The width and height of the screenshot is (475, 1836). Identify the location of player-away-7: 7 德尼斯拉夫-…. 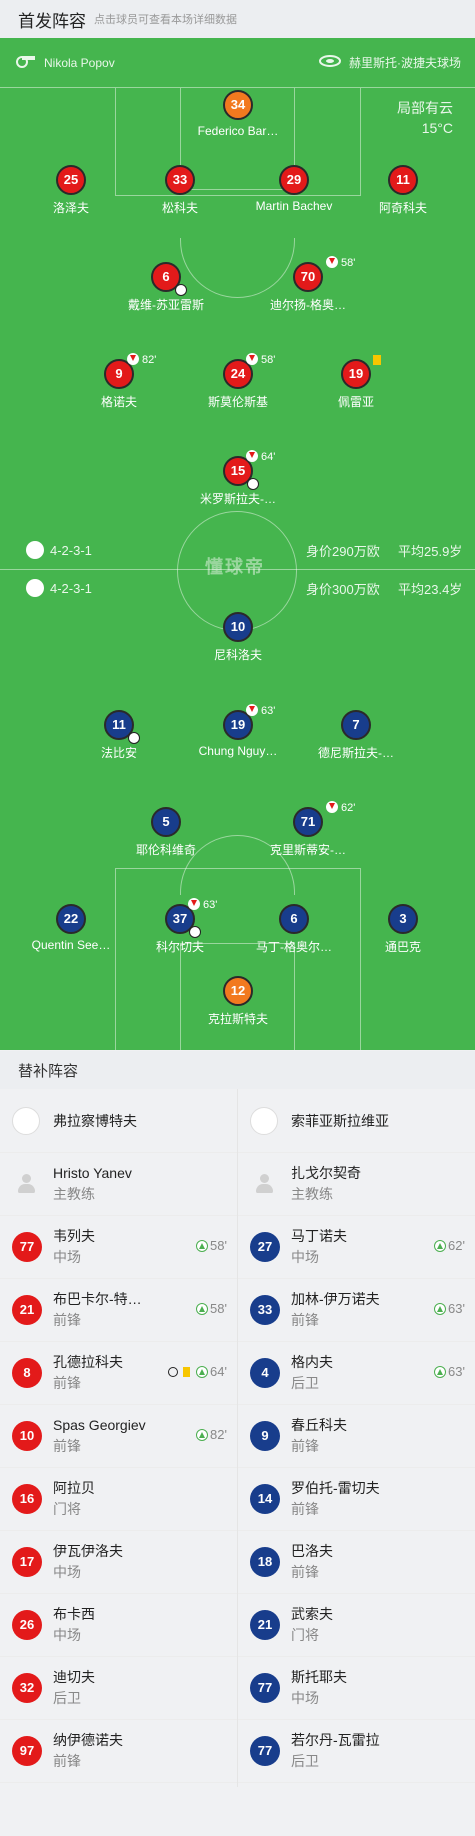
(356, 735).